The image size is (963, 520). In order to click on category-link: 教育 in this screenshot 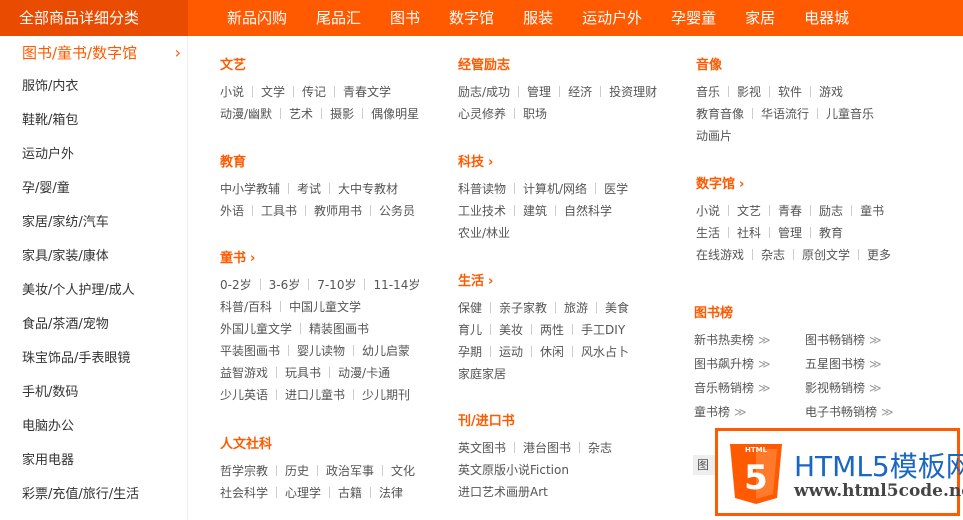, I will do `click(831, 233)`.